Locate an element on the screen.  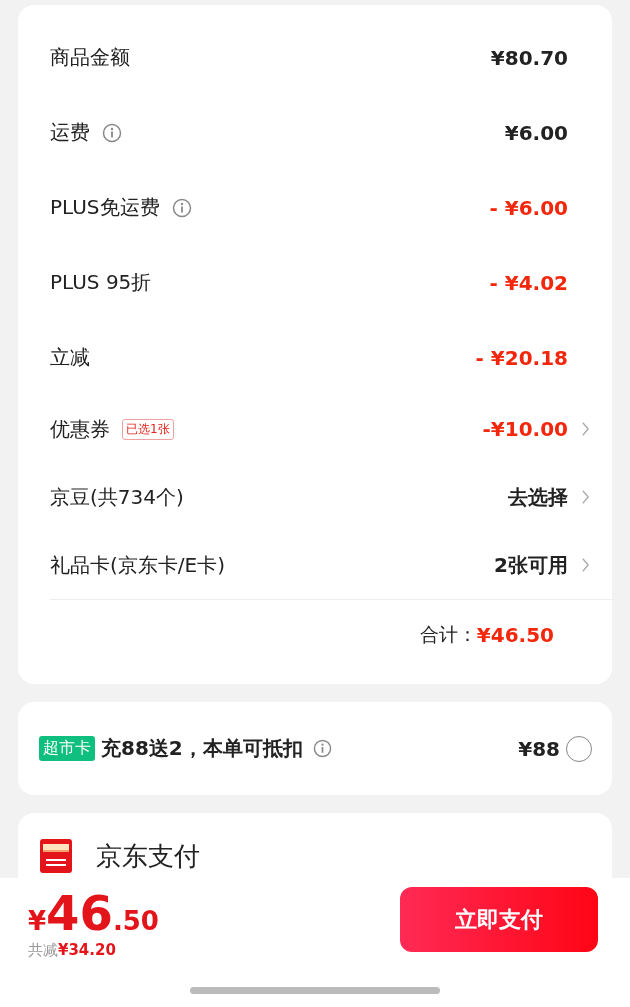
row-label: 运费 is located at coordinates (70, 132).